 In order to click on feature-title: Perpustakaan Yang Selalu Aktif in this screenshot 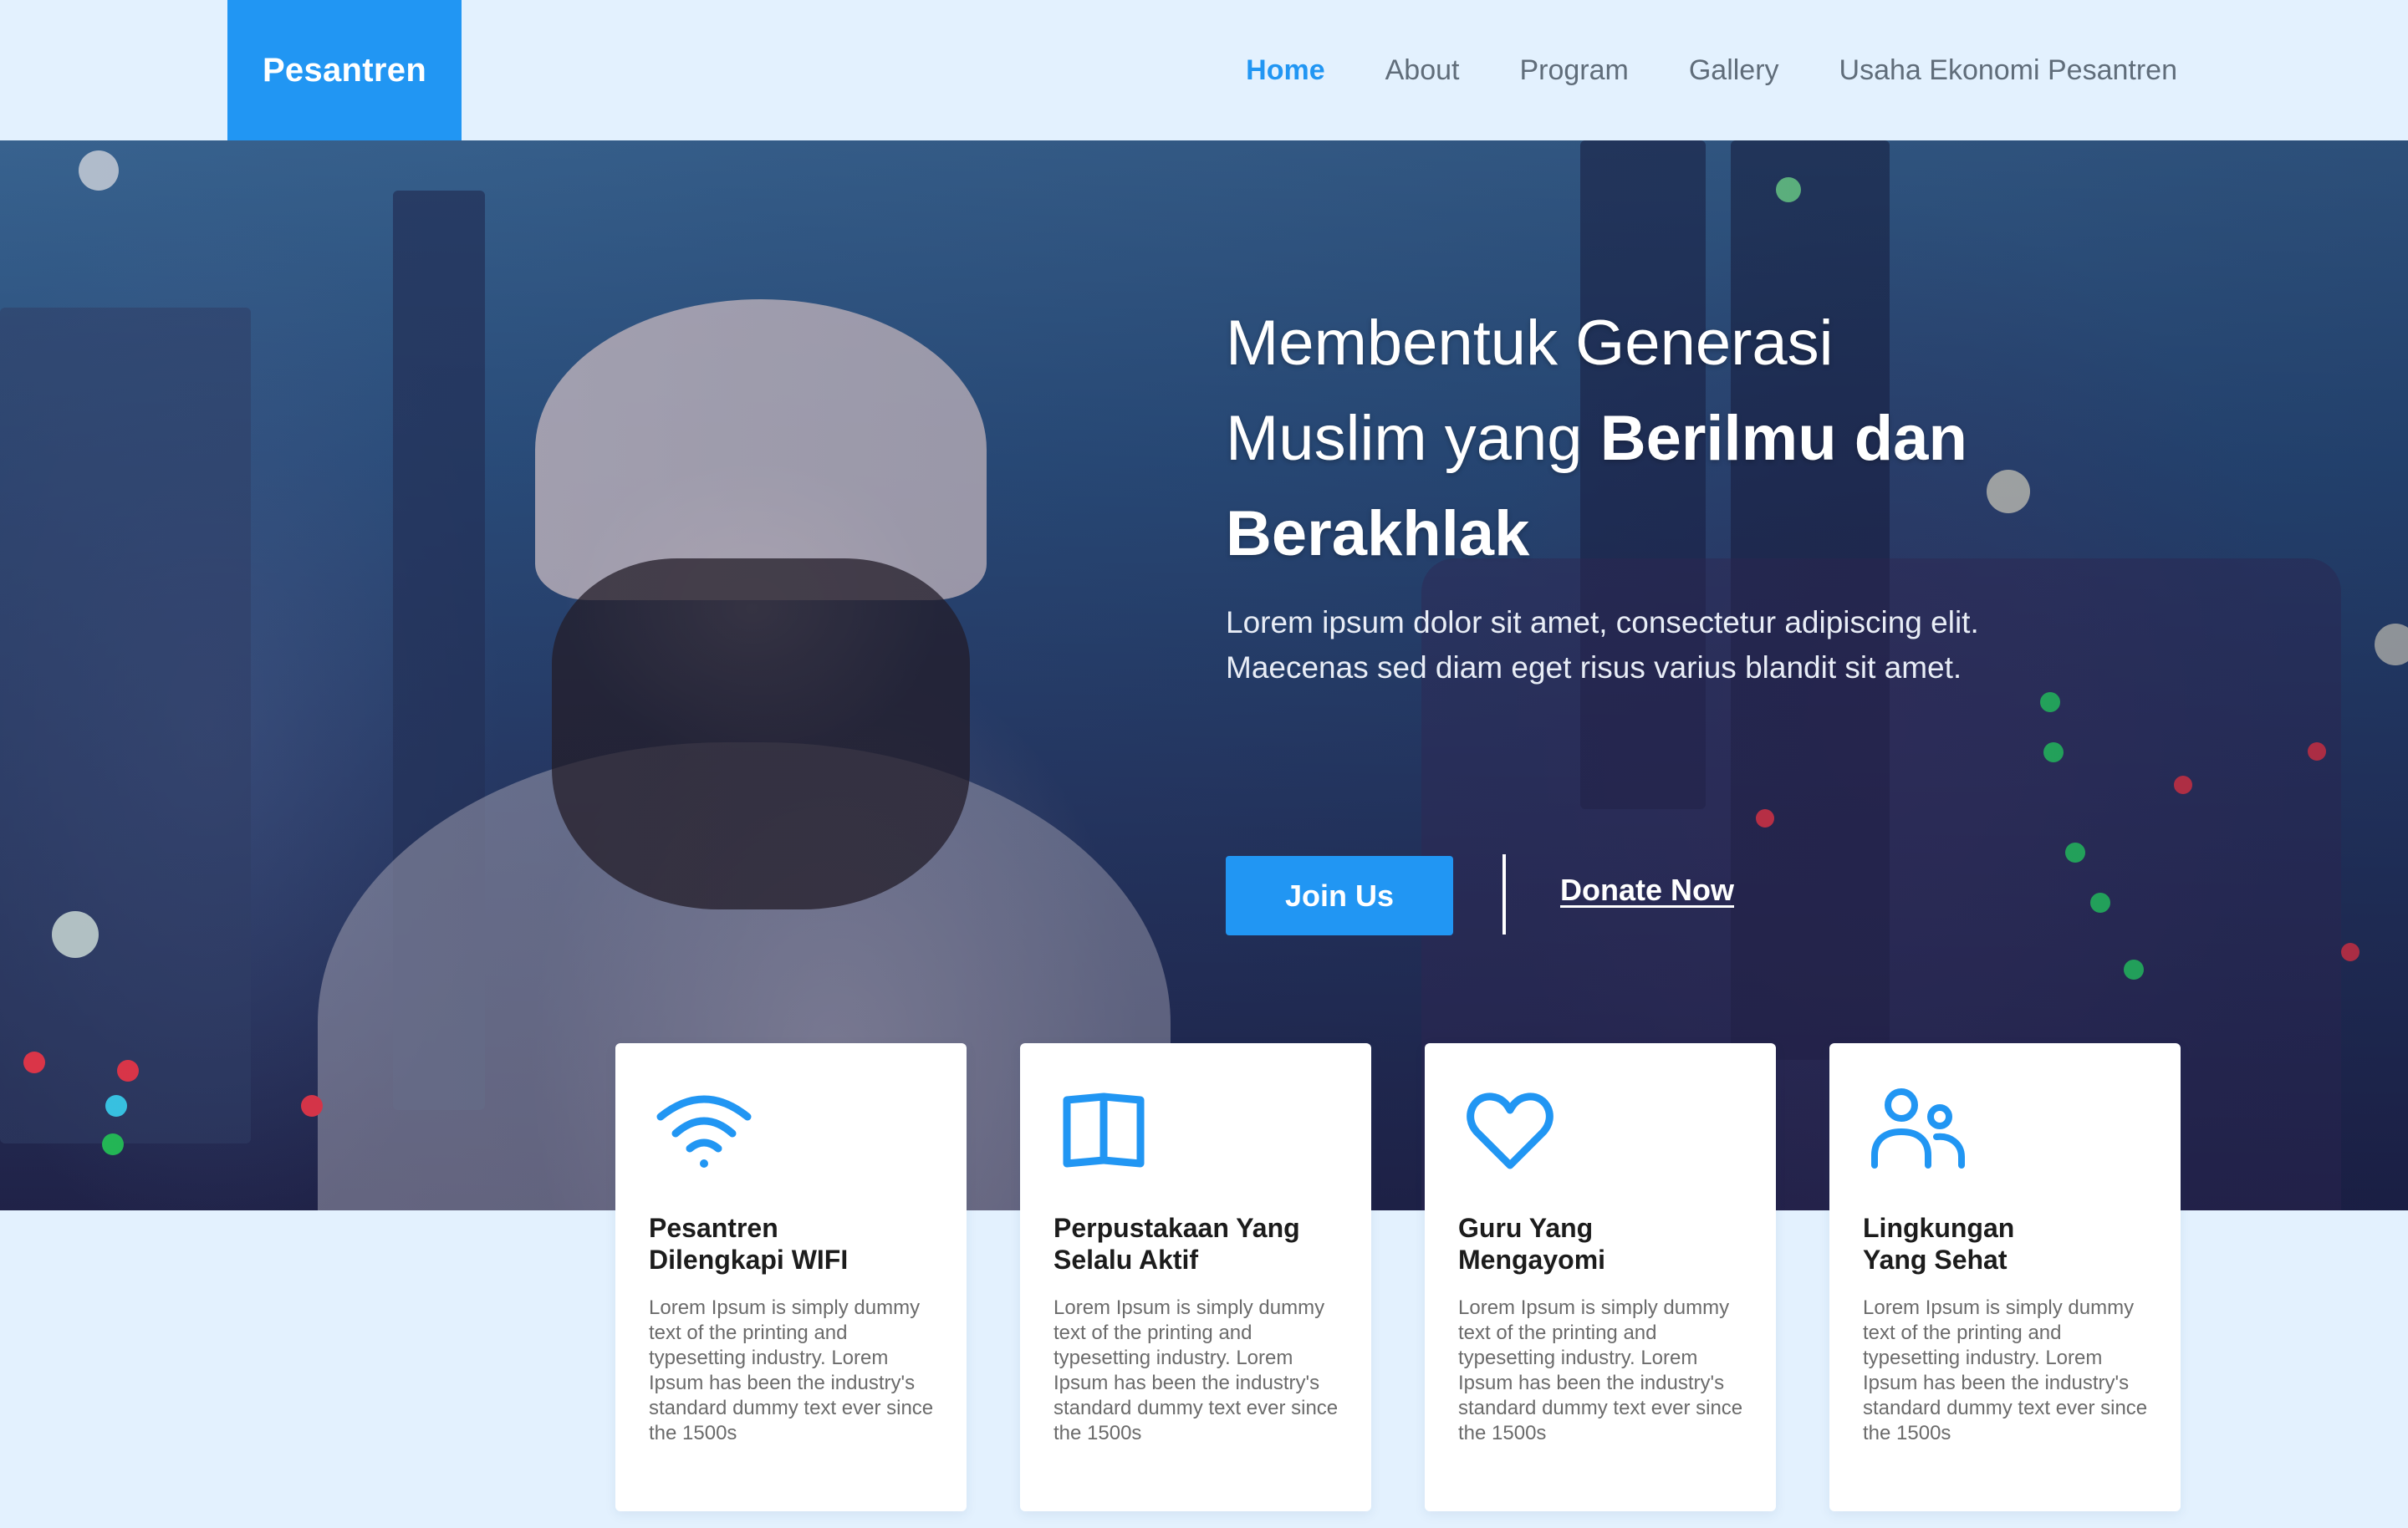, I will do `click(1177, 1244)`.